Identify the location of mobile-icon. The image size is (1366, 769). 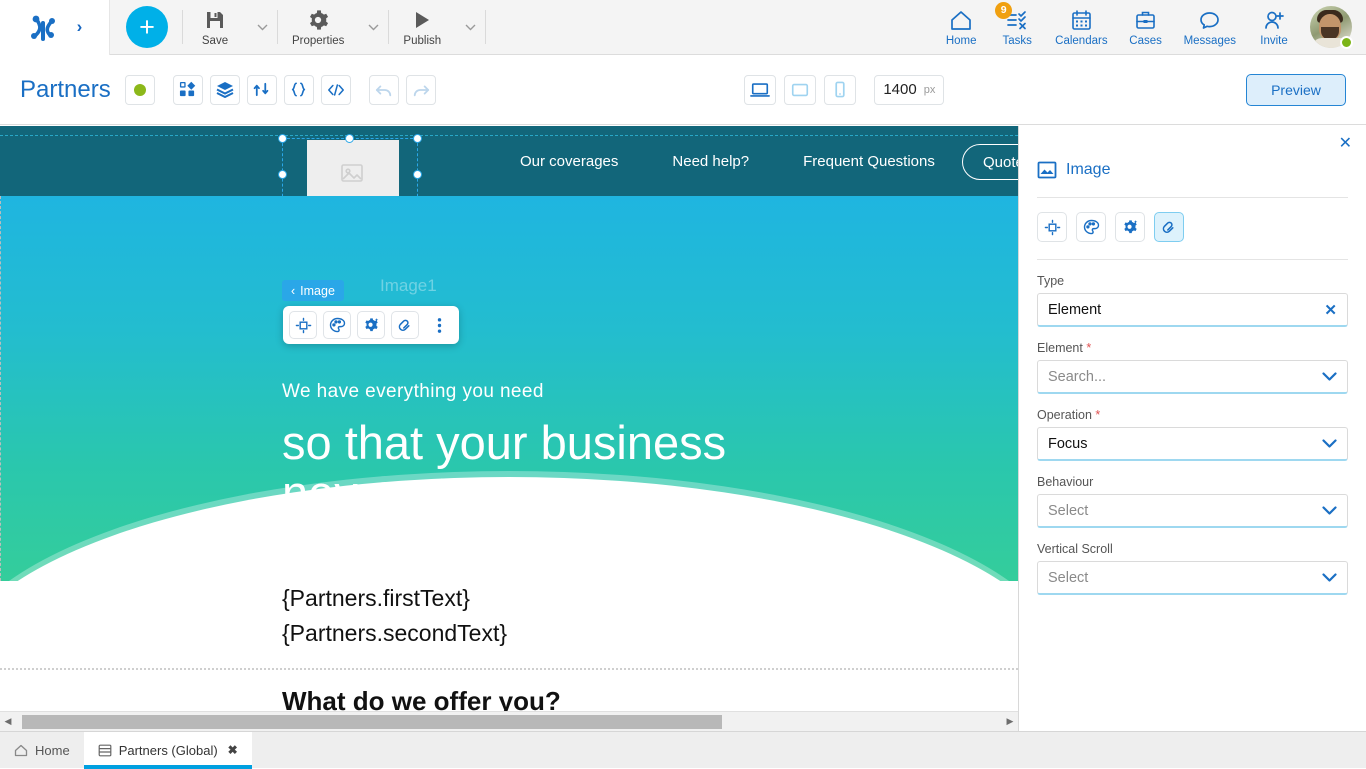
(840, 89).